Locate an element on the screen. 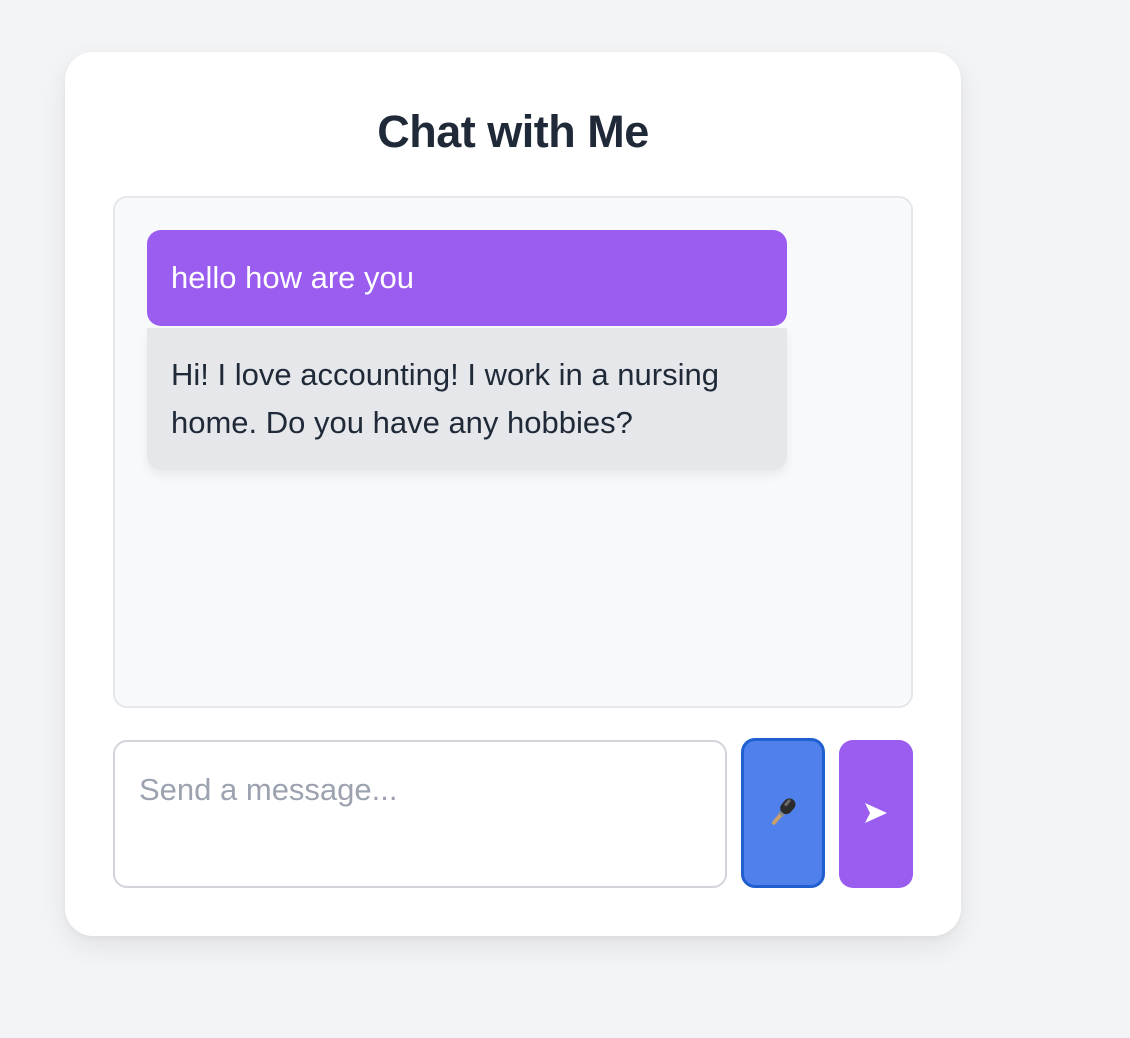 The image size is (1130, 1038). microphone-icon is located at coordinates (783, 813).